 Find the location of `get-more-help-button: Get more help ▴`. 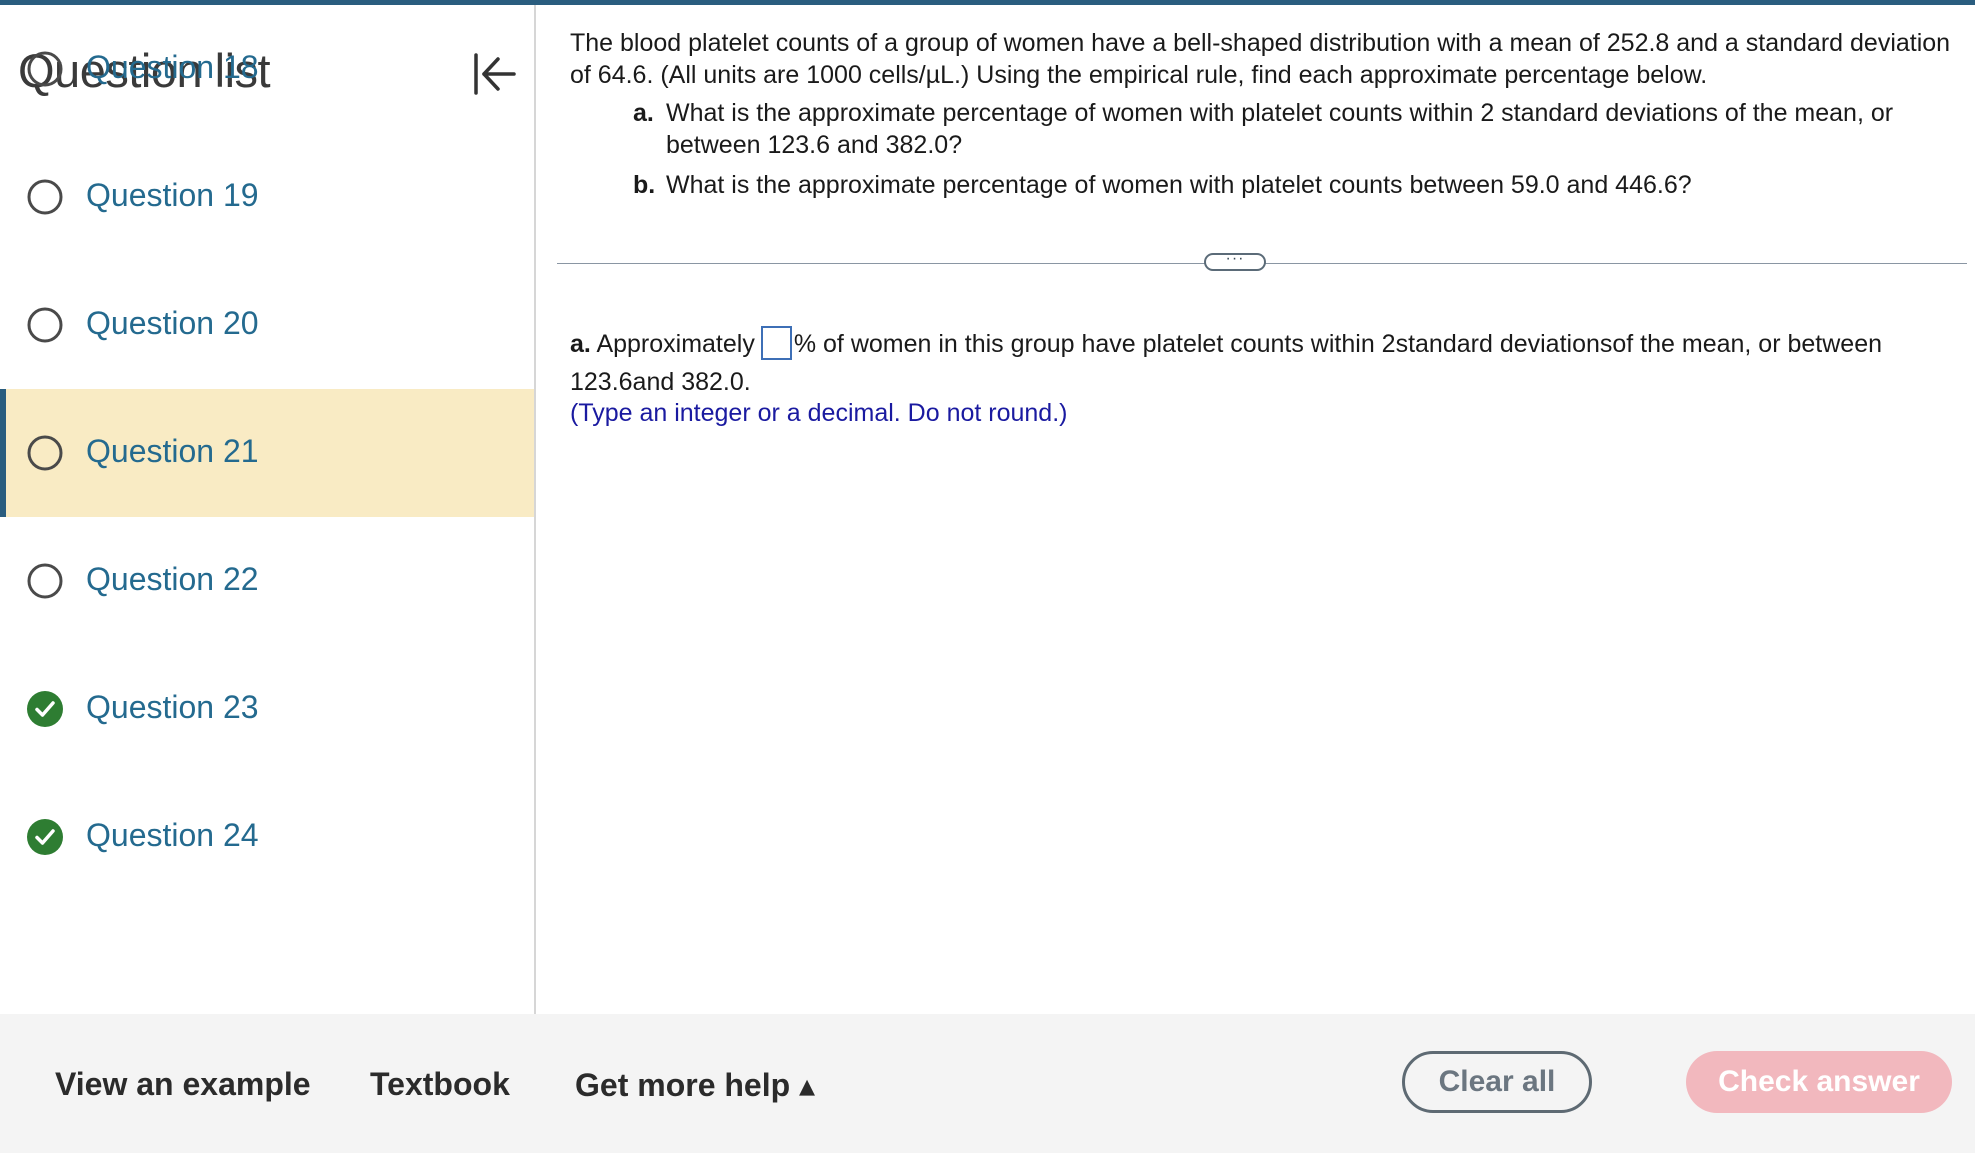

get-more-help-button: Get more help ▴ is located at coordinates (695, 1085).